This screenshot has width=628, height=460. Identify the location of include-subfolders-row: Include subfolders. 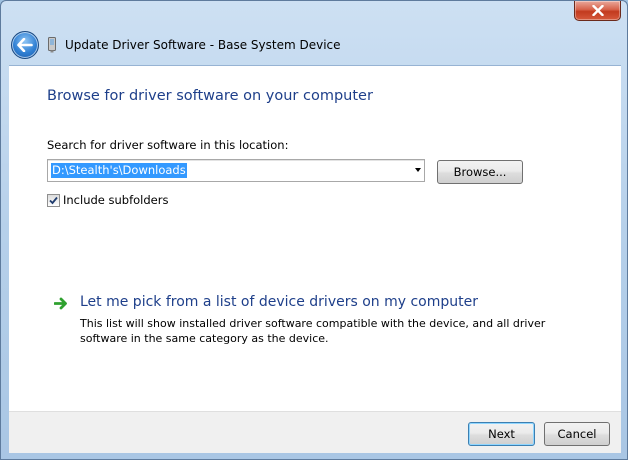
(107, 200).